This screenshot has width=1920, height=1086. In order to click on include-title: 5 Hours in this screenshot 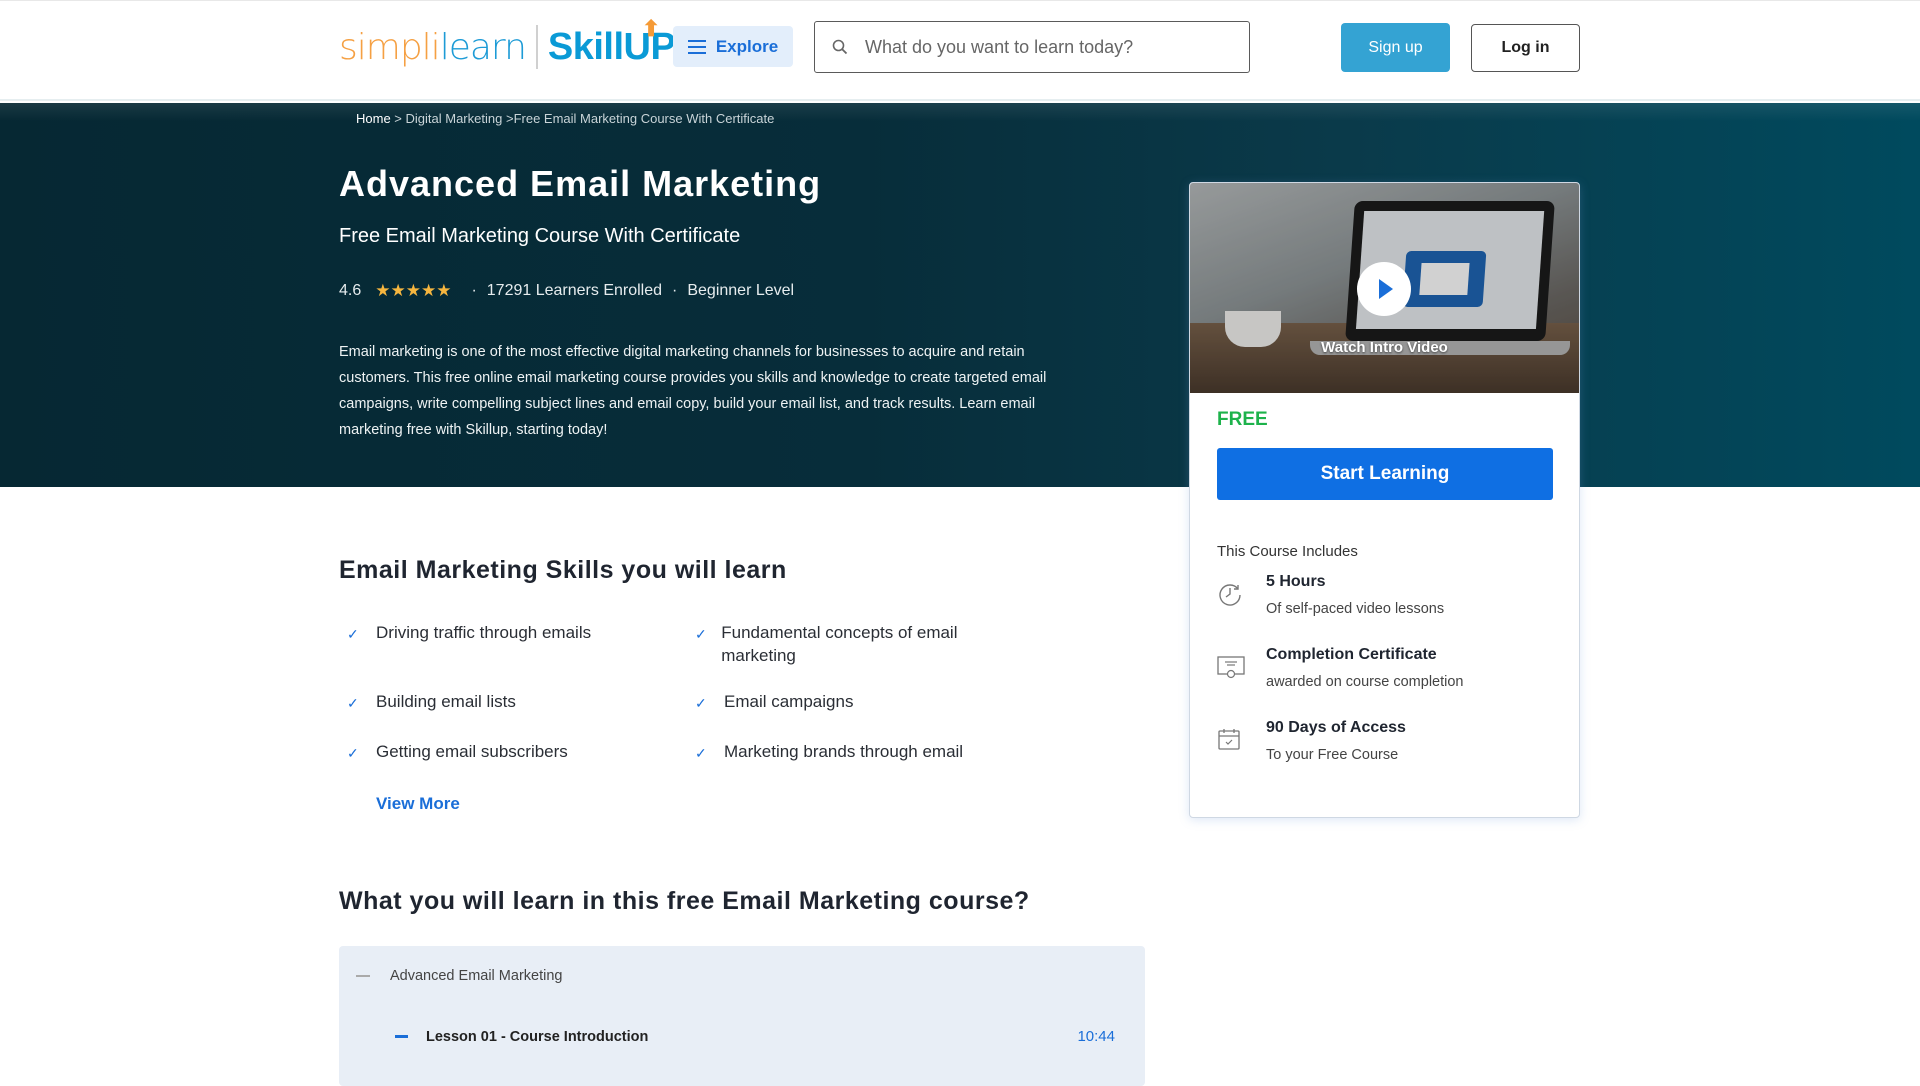, I will do `click(1296, 581)`.